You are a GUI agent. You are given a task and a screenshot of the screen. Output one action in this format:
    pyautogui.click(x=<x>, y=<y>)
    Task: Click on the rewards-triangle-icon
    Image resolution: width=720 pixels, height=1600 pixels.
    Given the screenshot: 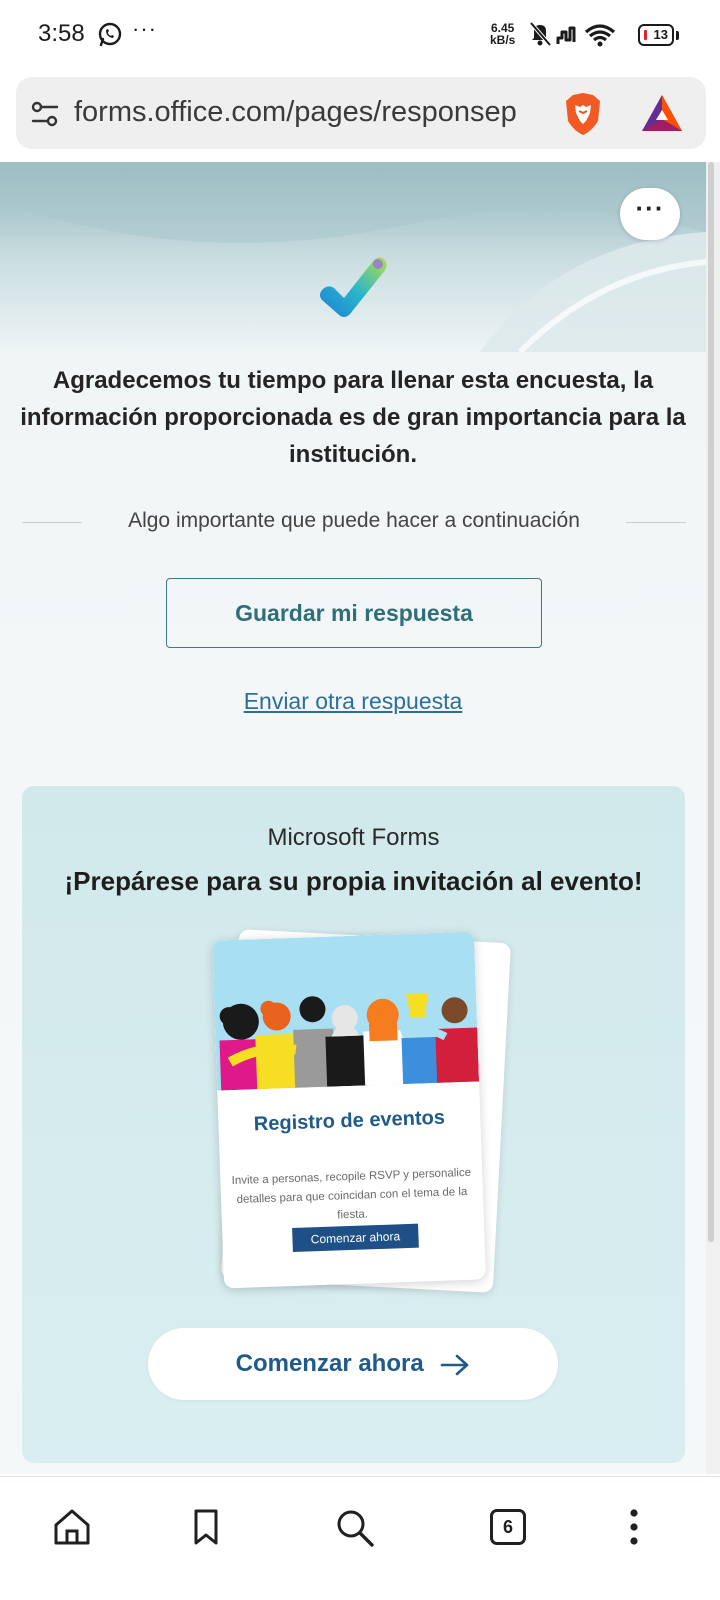 What is the action you would take?
    pyautogui.click(x=662, y=113)
    